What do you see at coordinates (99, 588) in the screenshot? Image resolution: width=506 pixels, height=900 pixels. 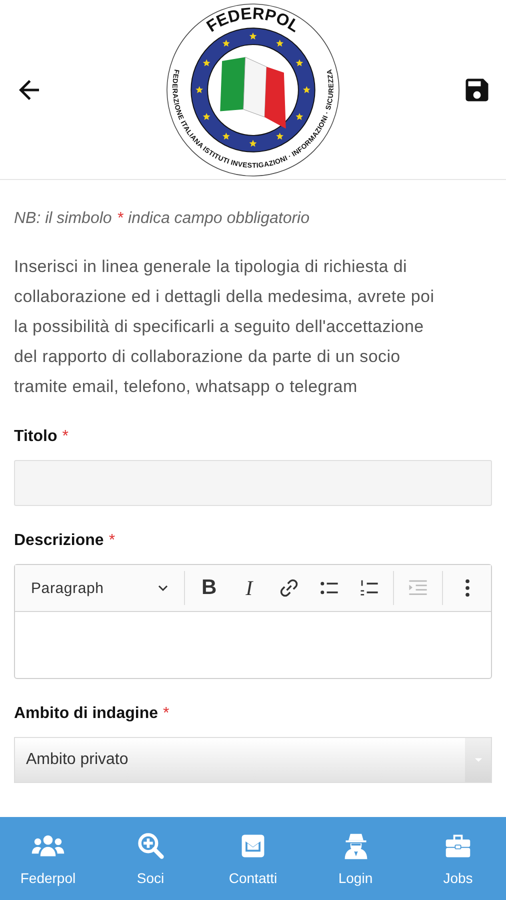 I see `paragraph-dropdown: Paragraph` at bounding box center [99, 588].